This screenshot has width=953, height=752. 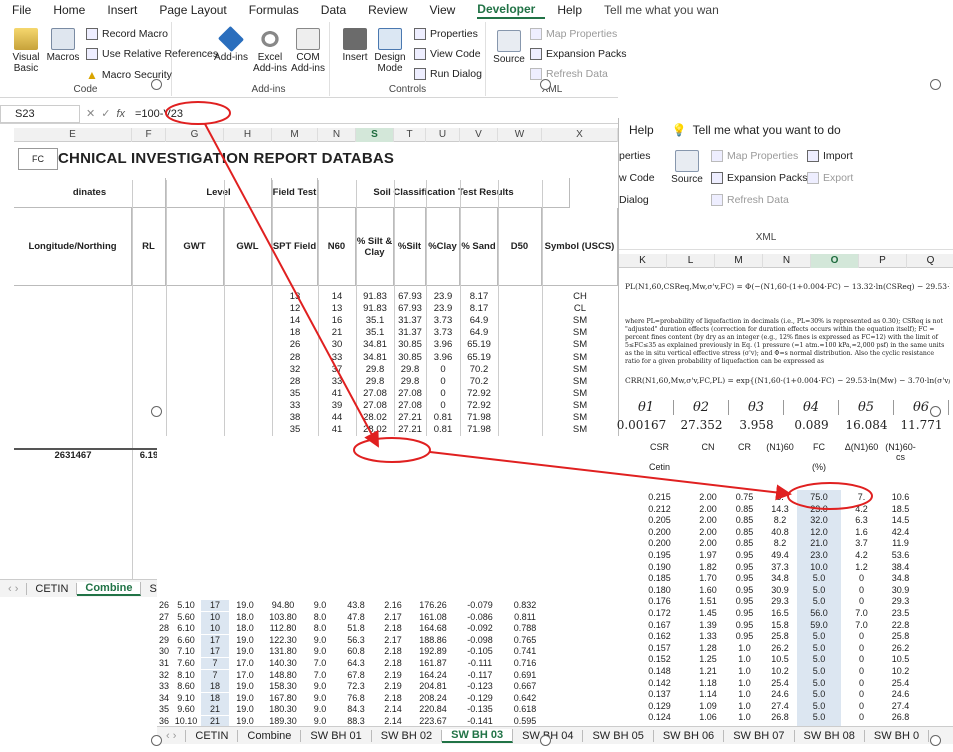 What do you see at coordinates (279, 10) in the screenshot?
I see `menu-item-formulas: Formulas` at bounding box center [279, 10].